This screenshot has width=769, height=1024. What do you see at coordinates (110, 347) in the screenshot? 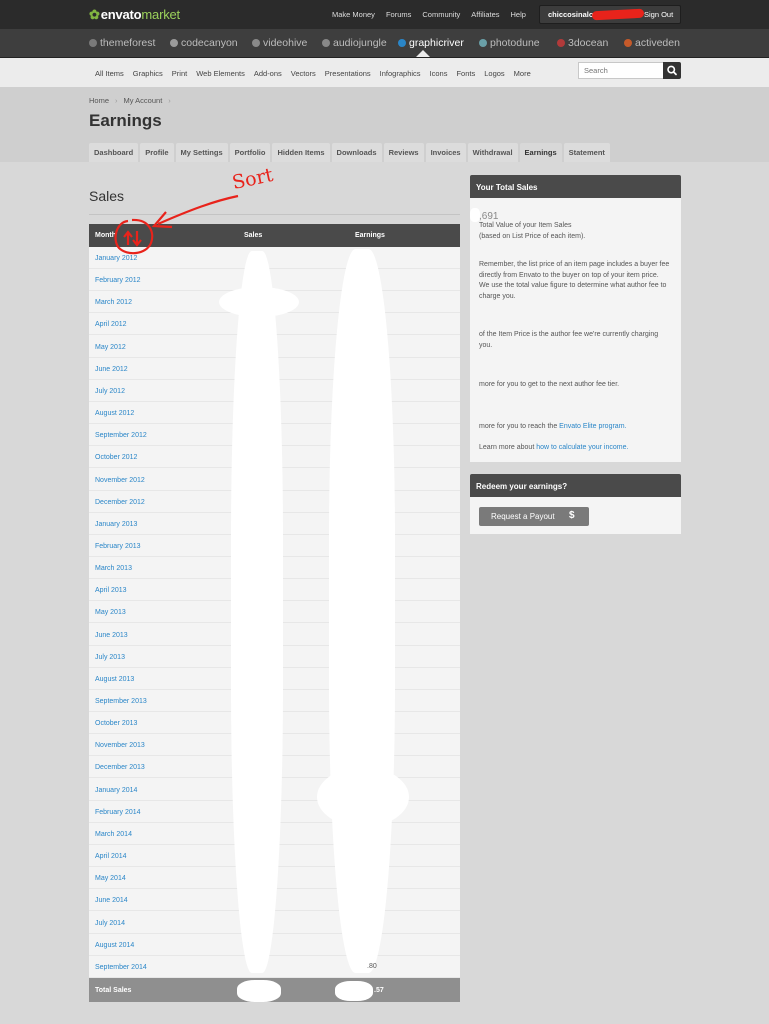
I see `month-link: May 2012` at bounding box center [110, 347].